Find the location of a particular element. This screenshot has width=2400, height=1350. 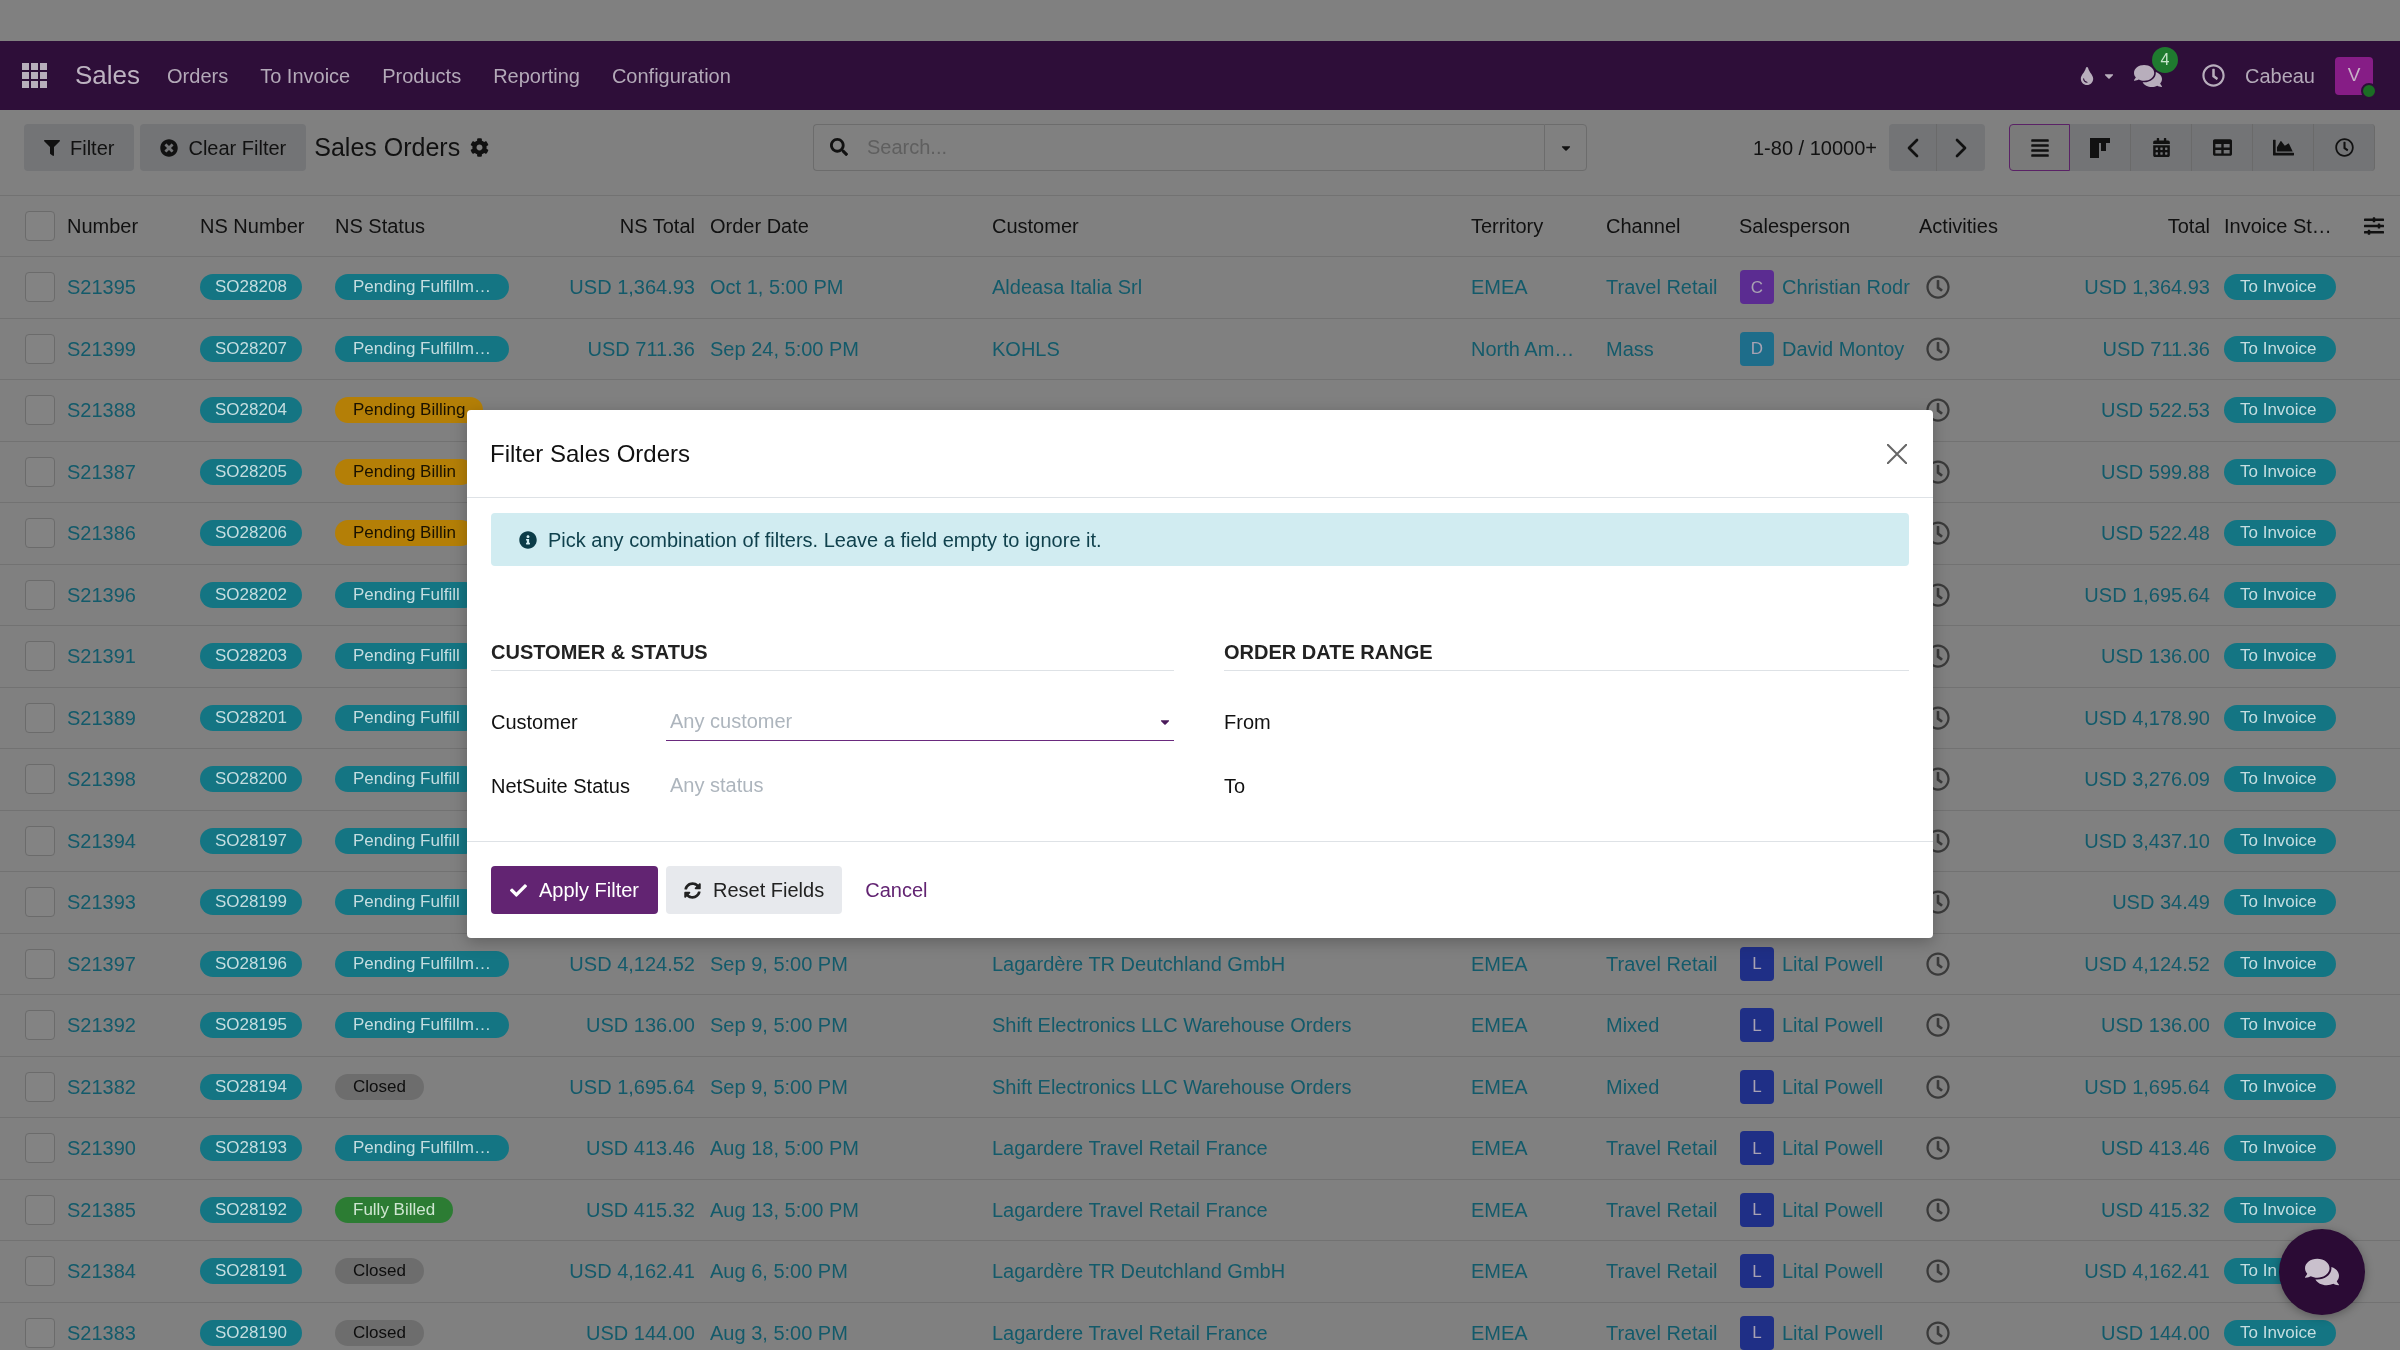

total-amount: USD 34.49 is located at coordinates (2161, 902).